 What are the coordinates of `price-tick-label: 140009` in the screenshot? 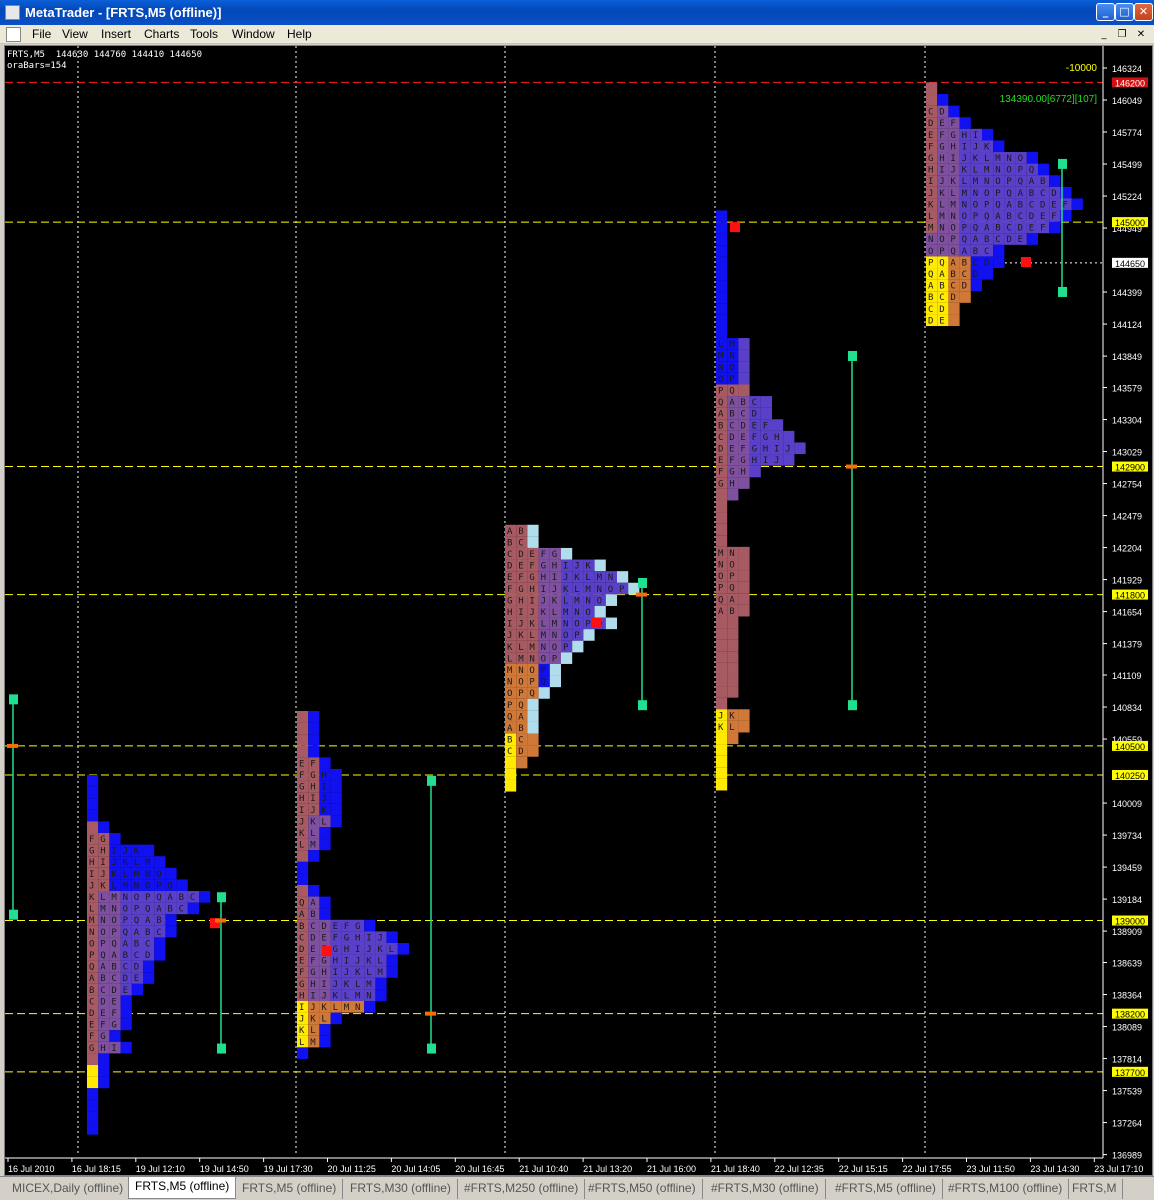 It's located at (1127, 804).